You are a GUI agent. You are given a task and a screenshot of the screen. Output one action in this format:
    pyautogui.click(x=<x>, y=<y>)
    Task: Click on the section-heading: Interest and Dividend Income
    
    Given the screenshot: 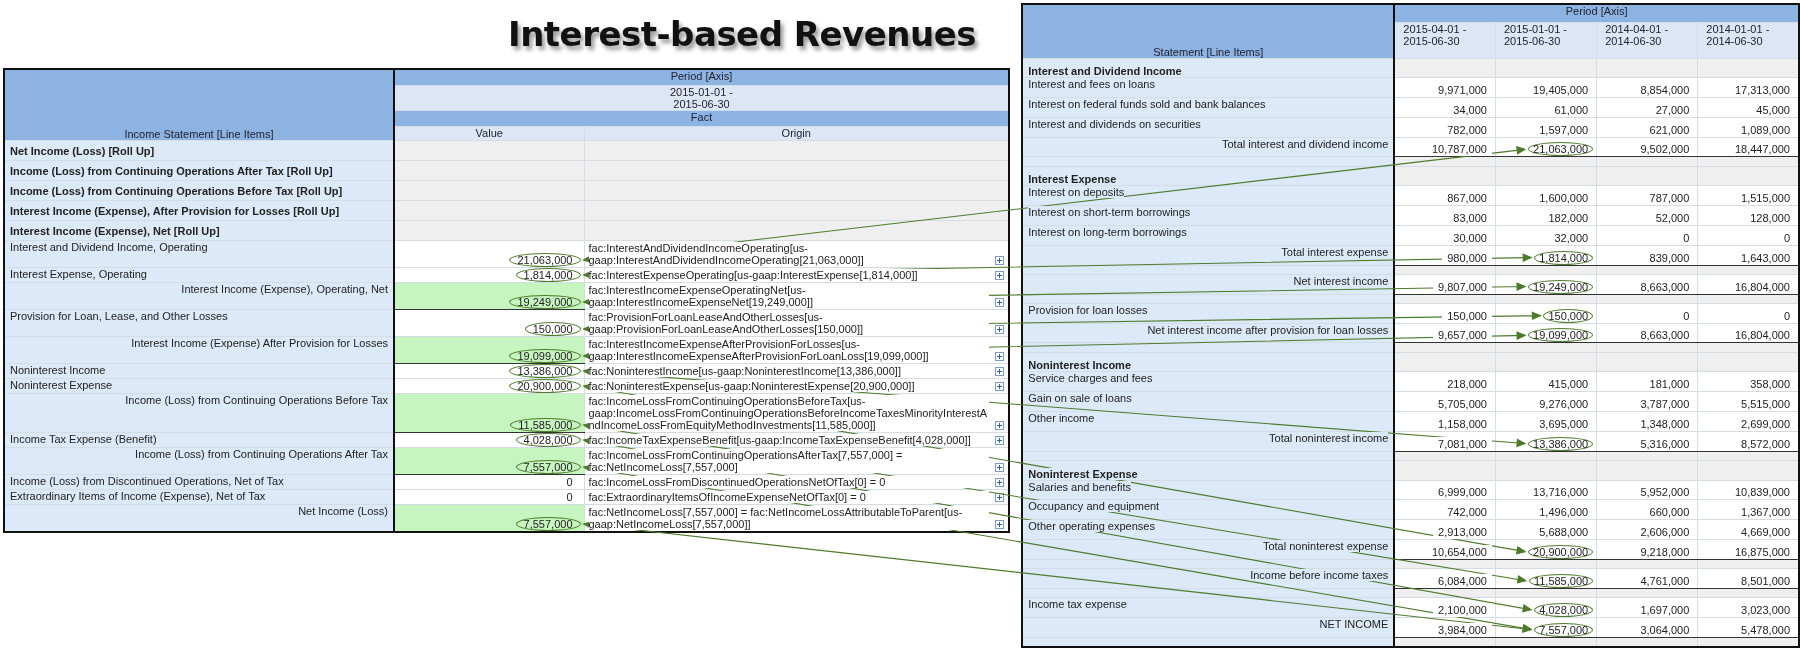 What is the action you would take?
    pyautogui.click(x=1208, y=68)
    